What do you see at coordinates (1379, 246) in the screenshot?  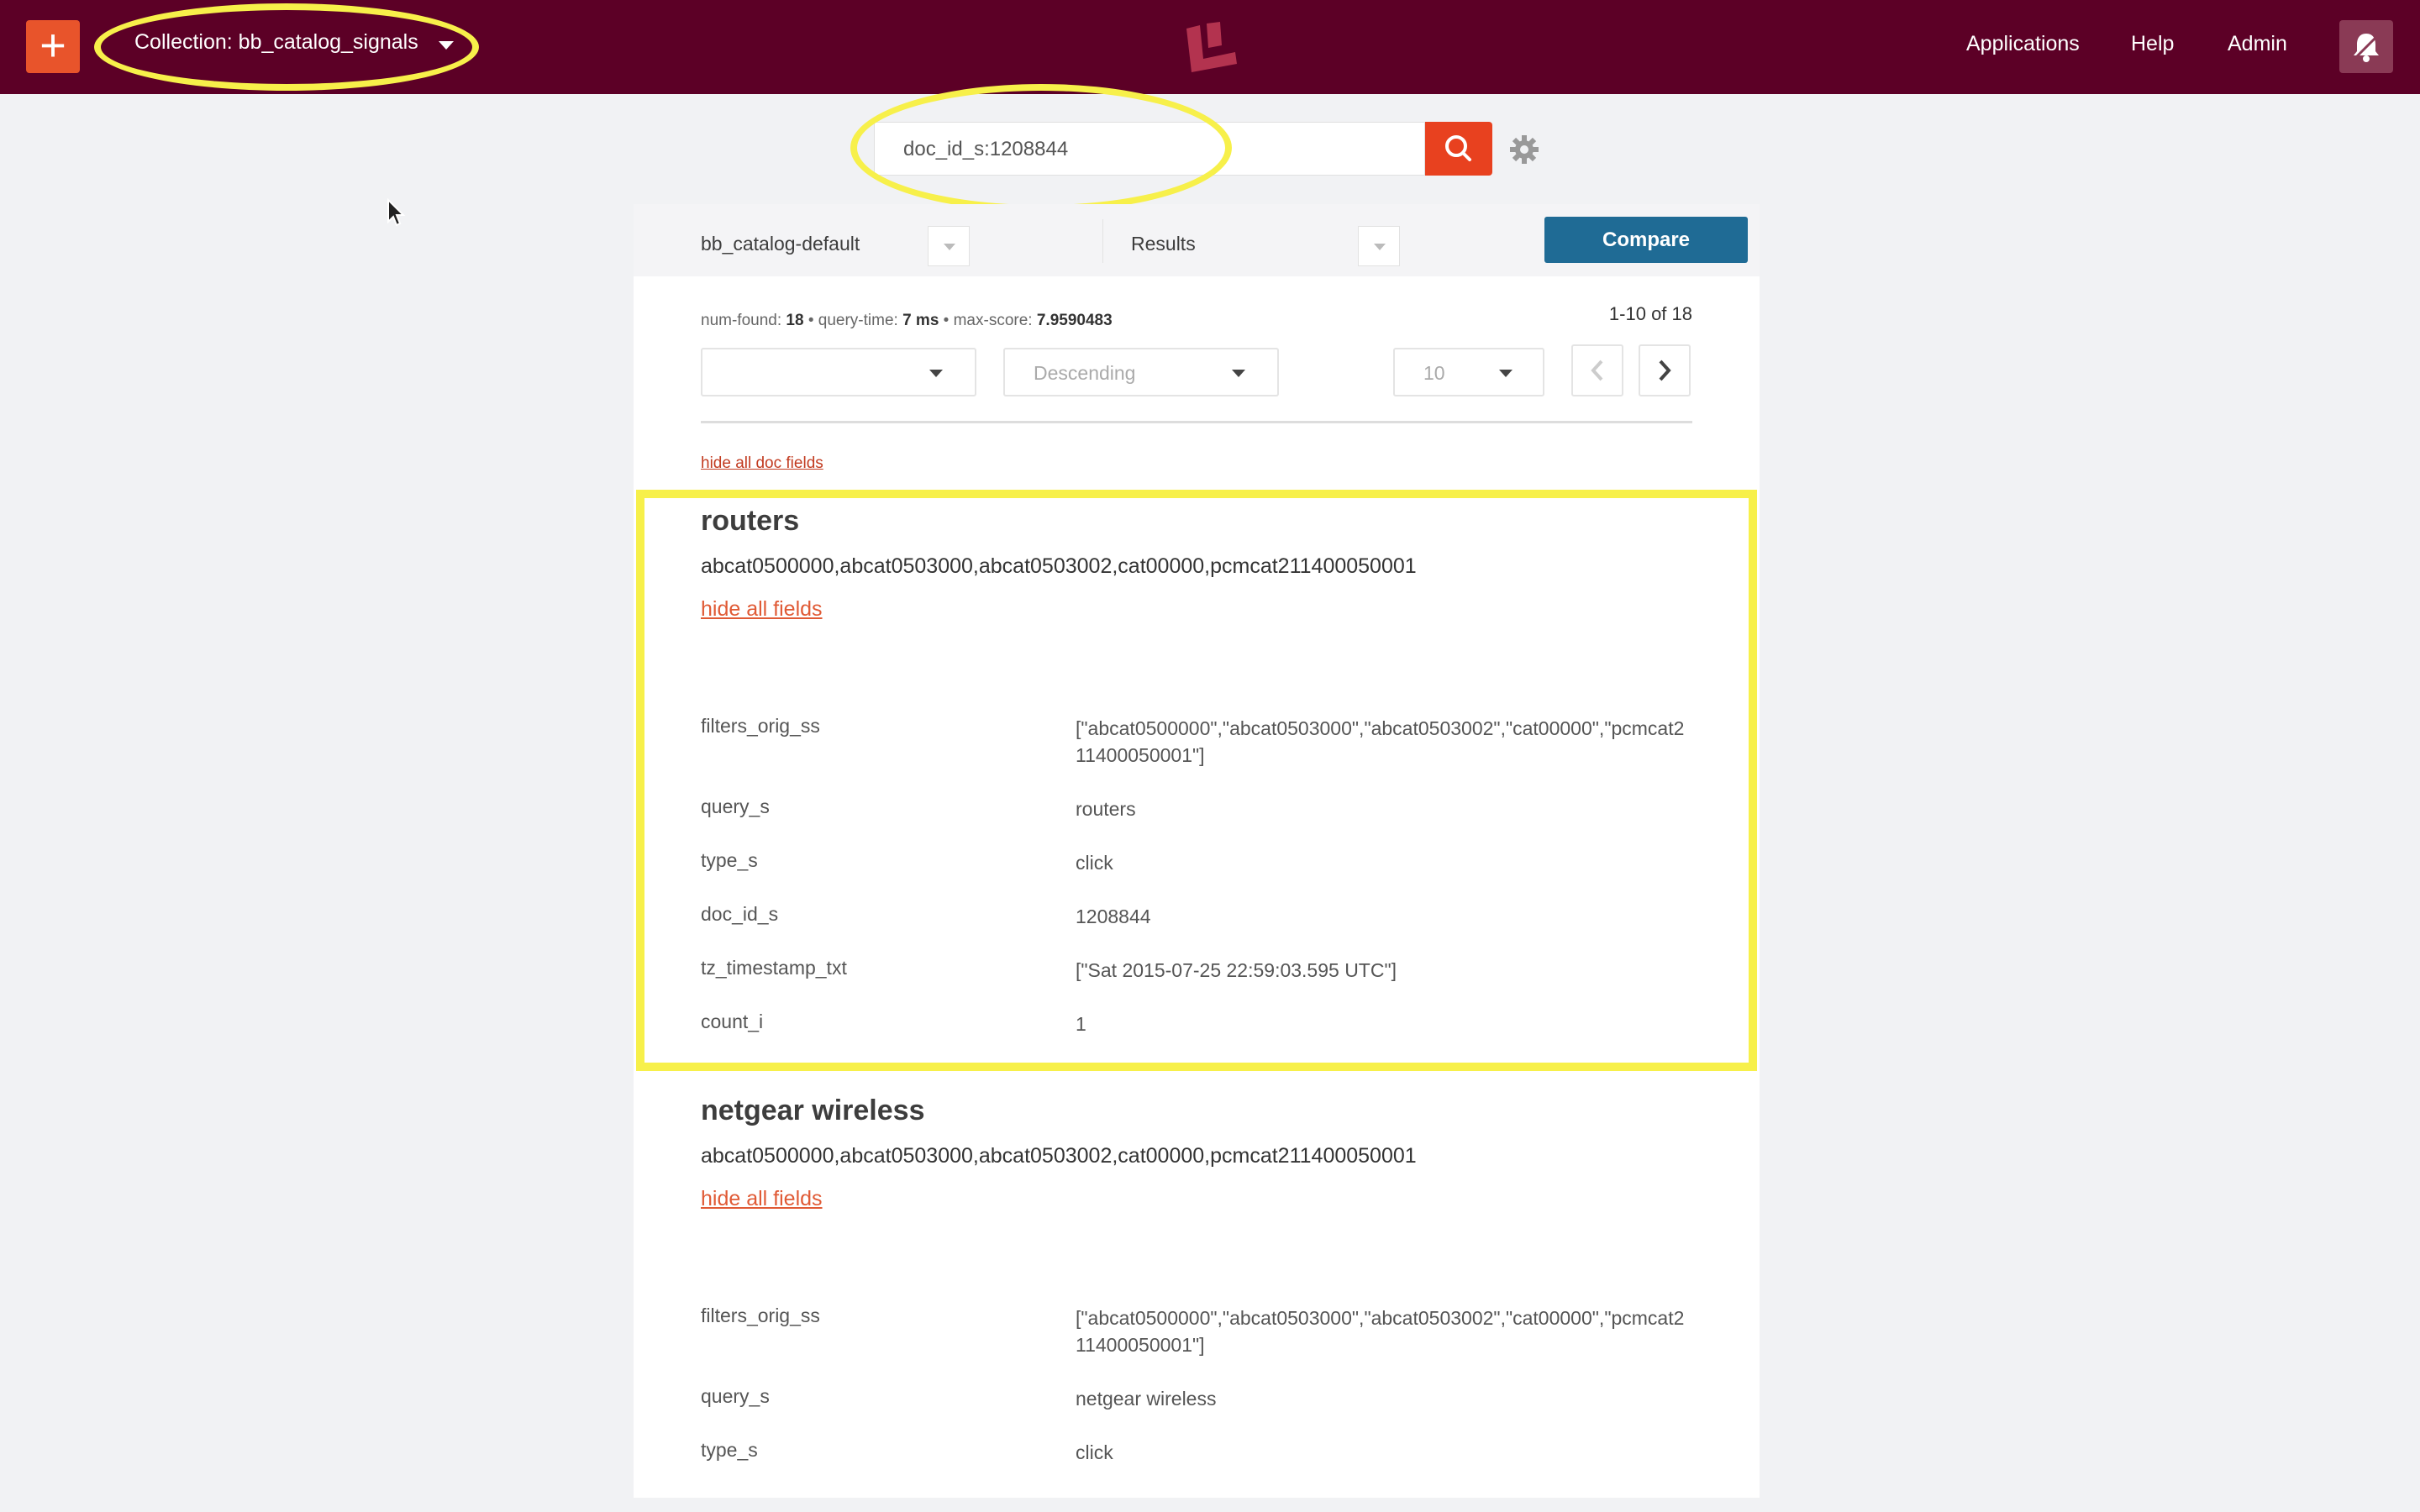 I see `results-dropdown` at bounding box center [1379, 246].